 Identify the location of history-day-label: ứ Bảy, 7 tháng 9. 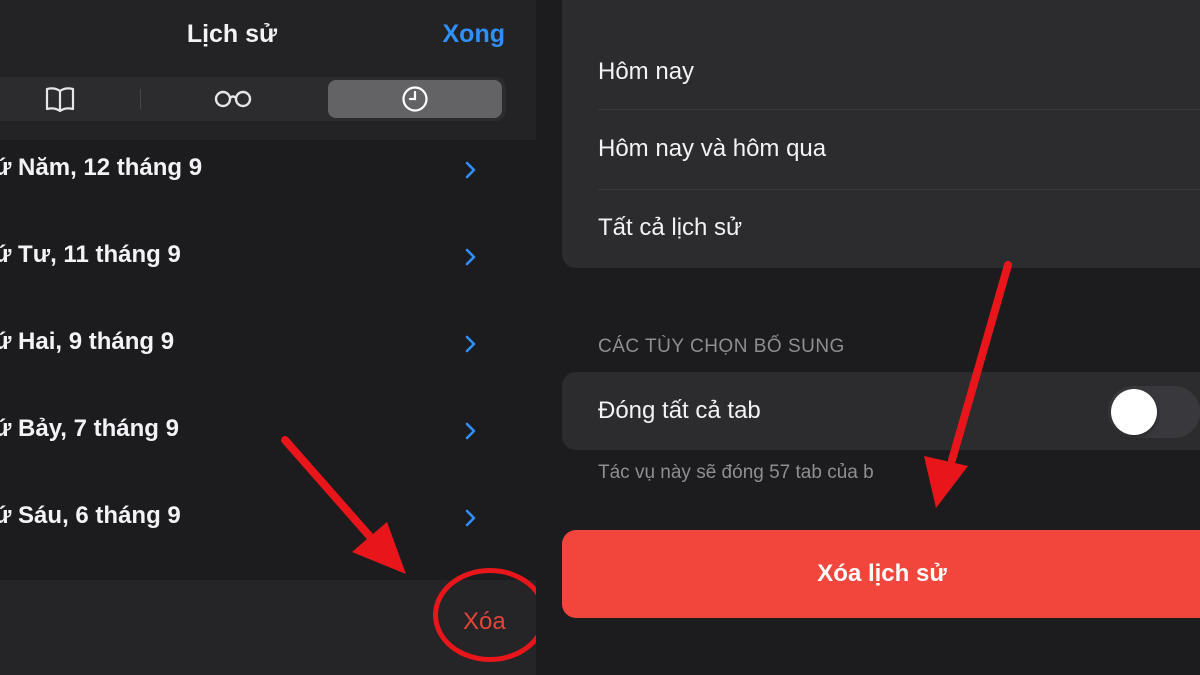
(89, 428).